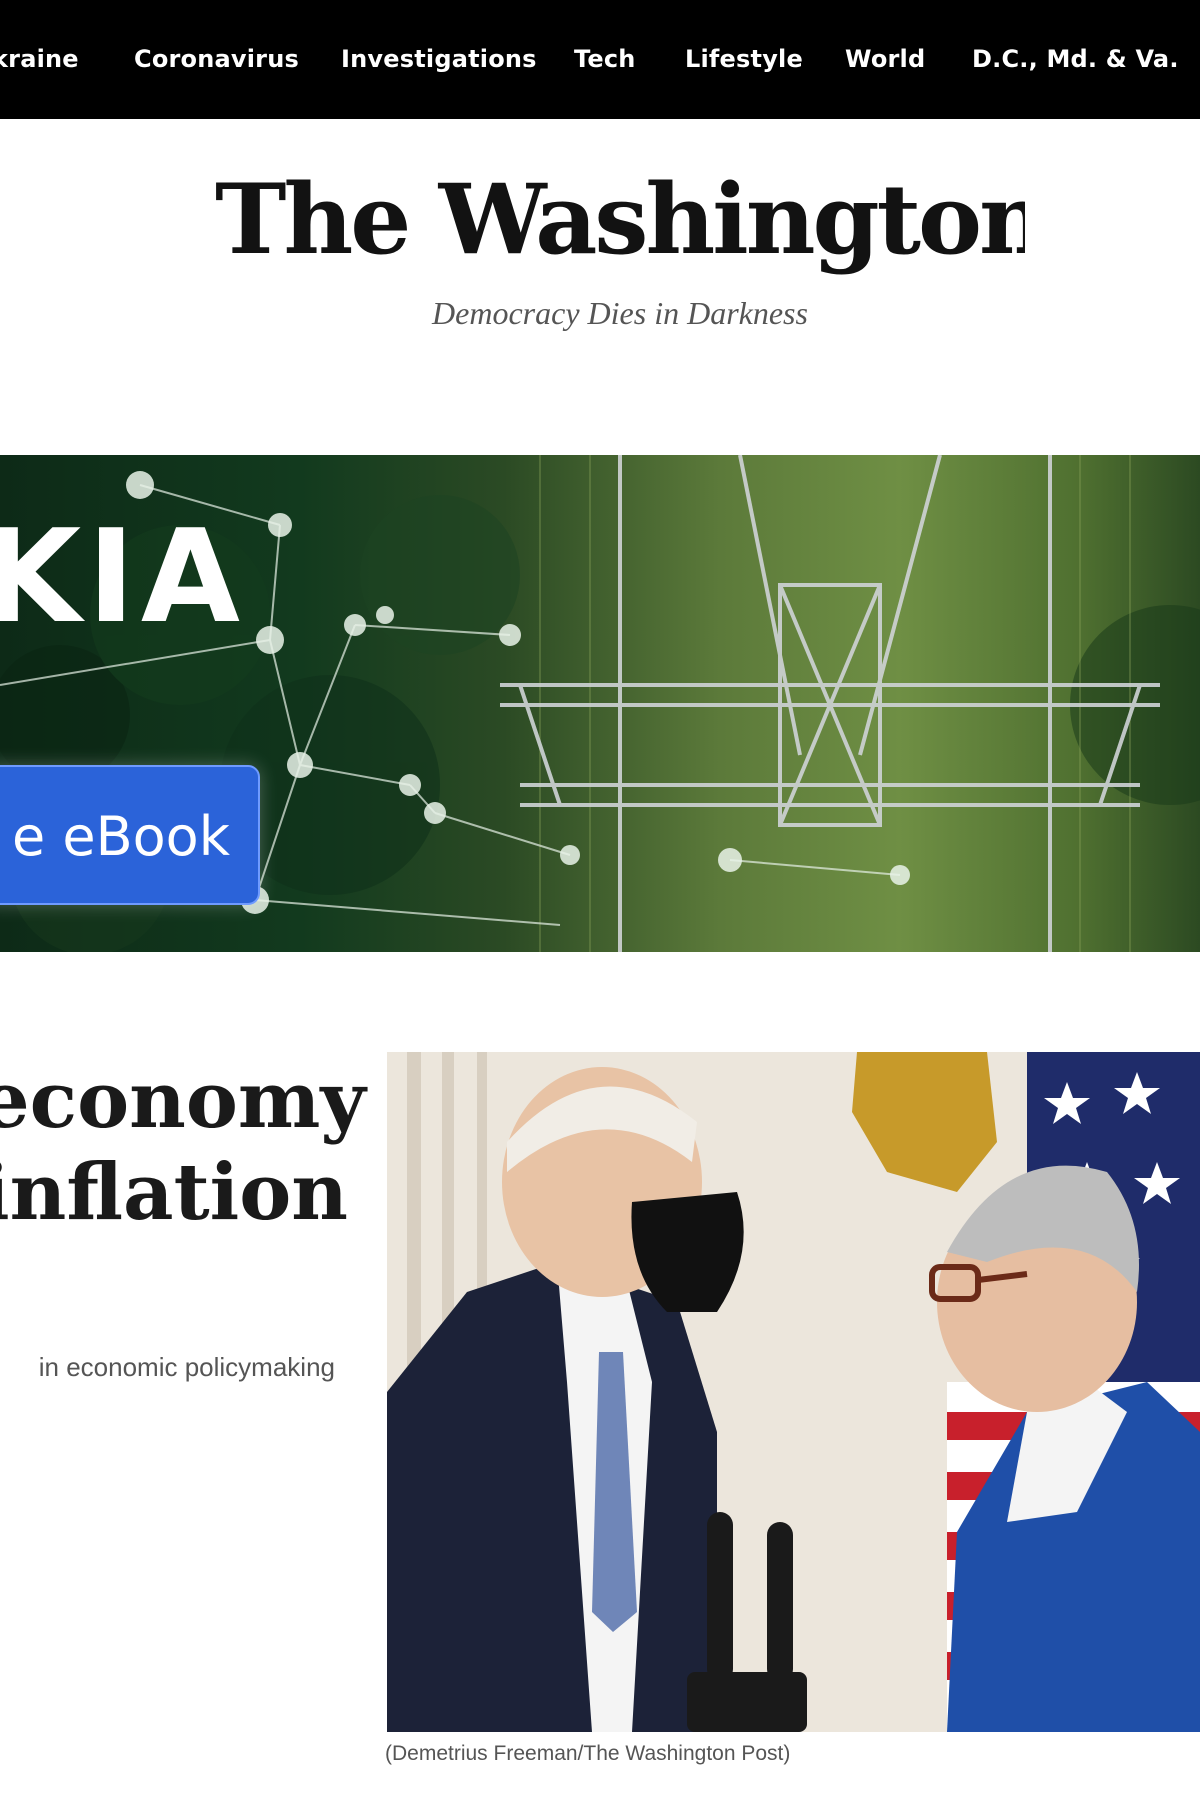 The width and height of the screenshot is (1200, 1816). I want to click on nav-item-lifestyle: Lifestyle, so click(744, 59).